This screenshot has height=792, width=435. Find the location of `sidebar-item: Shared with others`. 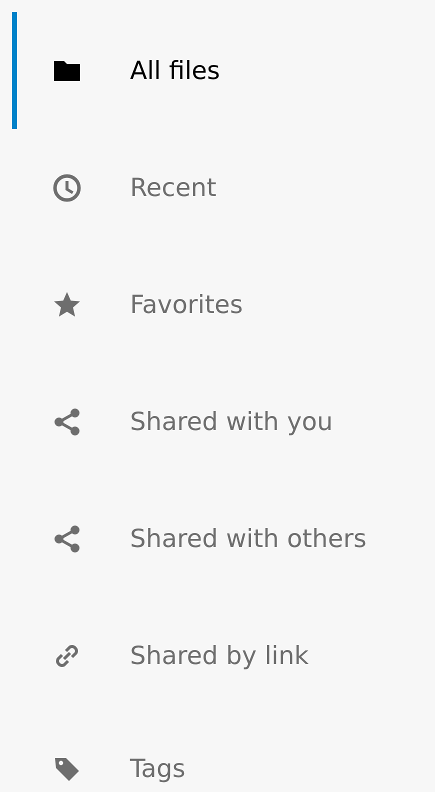

sidebar-item: Shared with others is located at coordinates (223, 538).